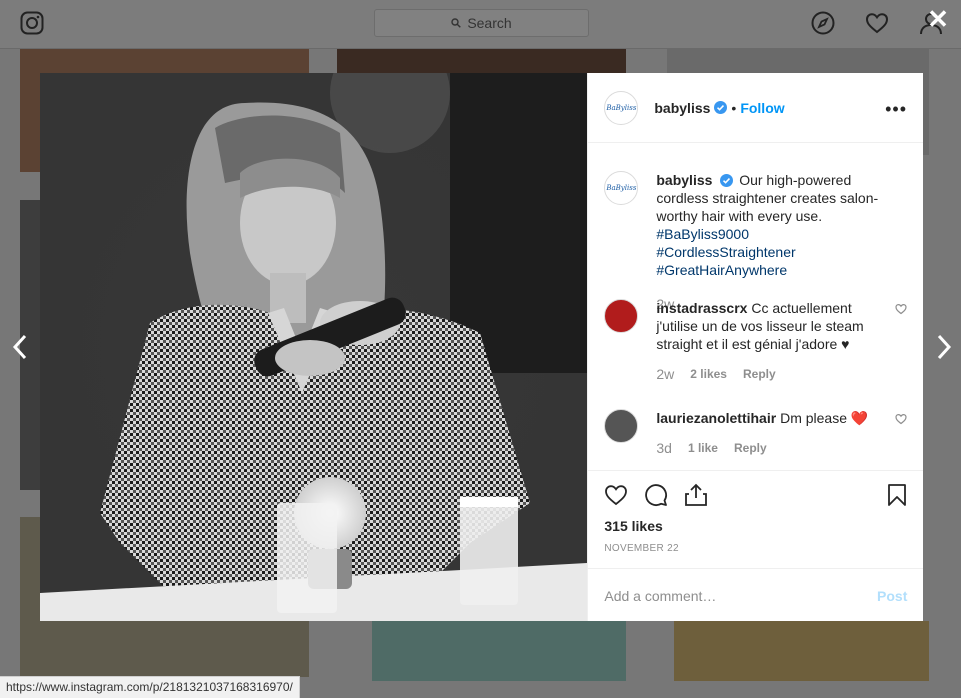 Image resolution: width=961 pixels, height=698 pixels. I want to click on hashtag-link: #BaByliss9000, so click(702, 234).